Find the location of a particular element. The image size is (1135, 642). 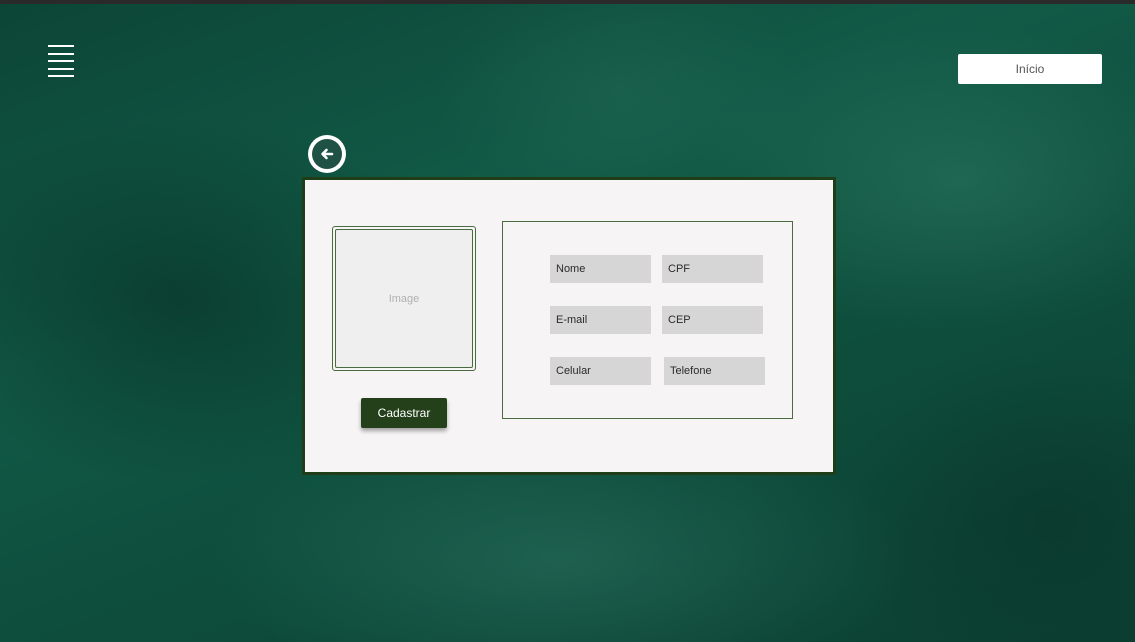

cep-field: CEP is located at coordinates (712, 320).